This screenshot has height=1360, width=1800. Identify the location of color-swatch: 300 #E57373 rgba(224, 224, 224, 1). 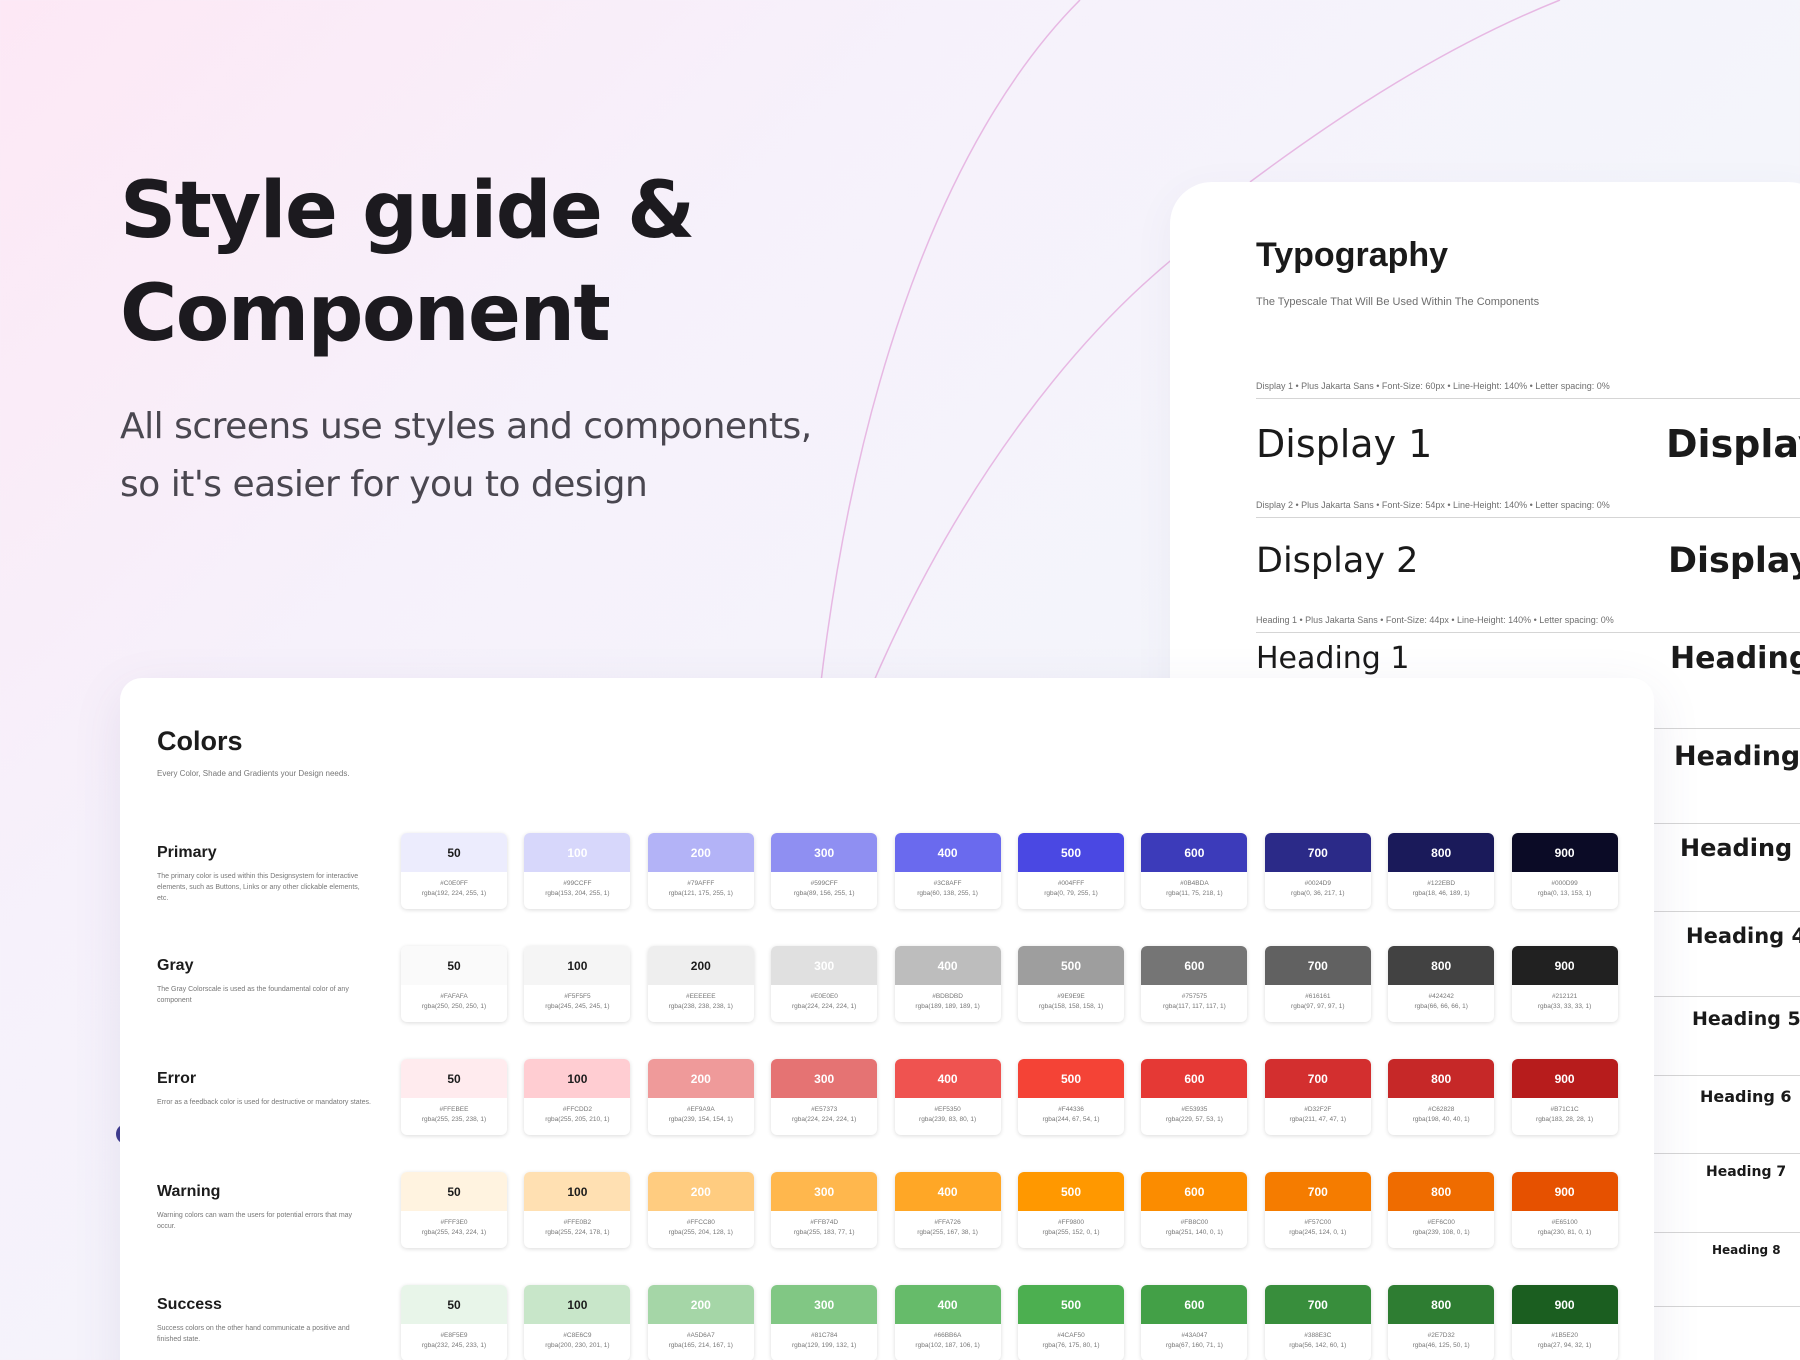
(824, 1097).